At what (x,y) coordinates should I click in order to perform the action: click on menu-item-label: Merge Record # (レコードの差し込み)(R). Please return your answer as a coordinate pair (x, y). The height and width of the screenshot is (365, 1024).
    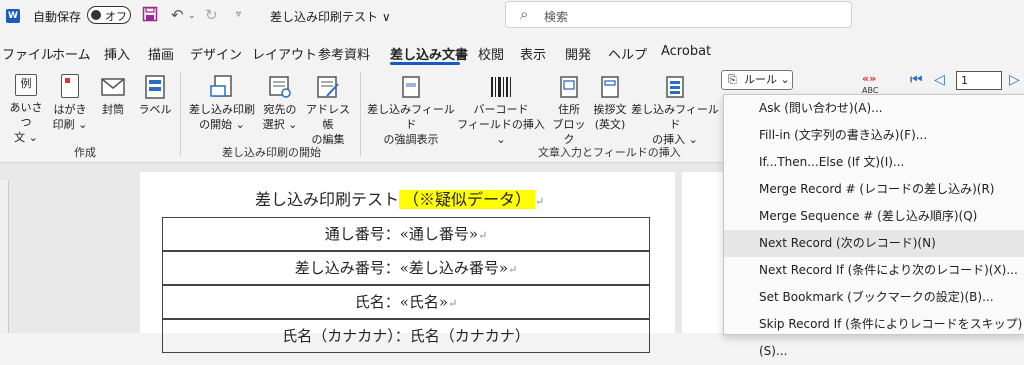
    Looking at the image, I should click on (877, 189).